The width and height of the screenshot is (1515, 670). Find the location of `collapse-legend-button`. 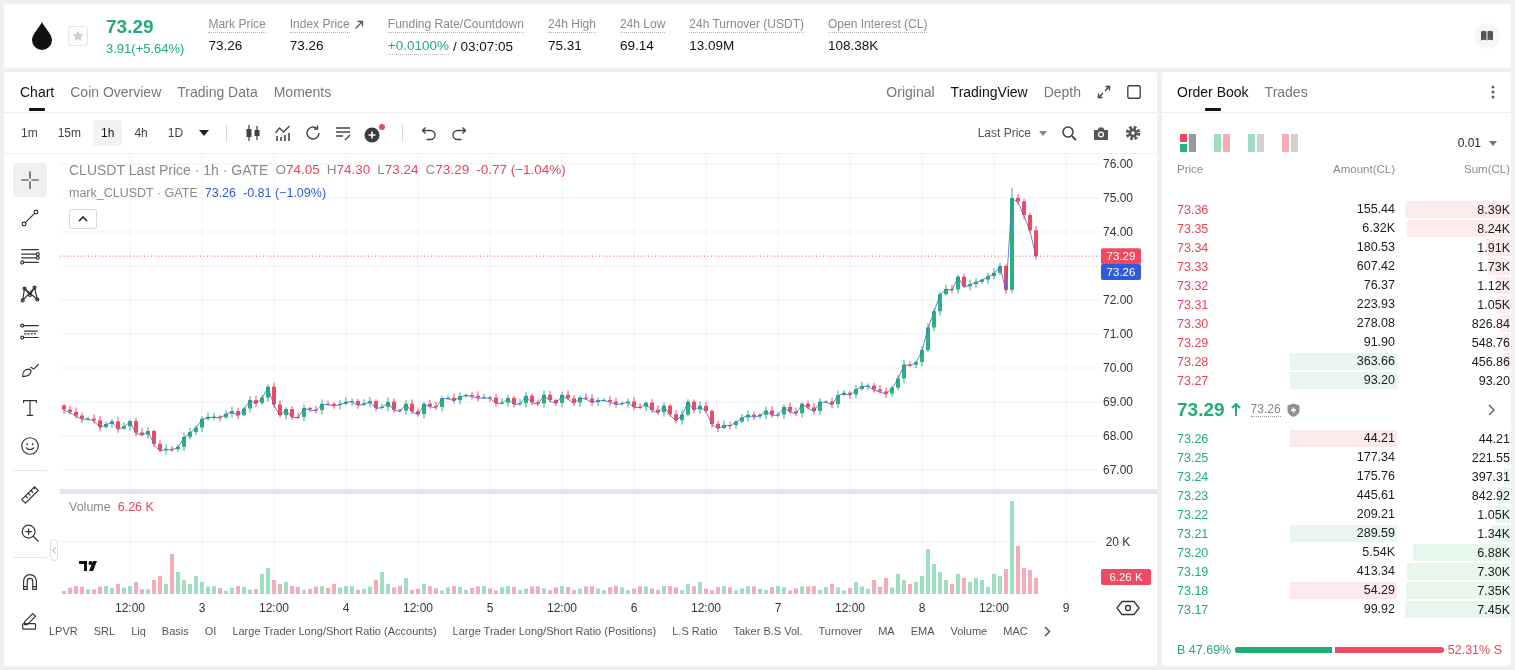

collapse-legend-button is located at coordinates (83, 219).